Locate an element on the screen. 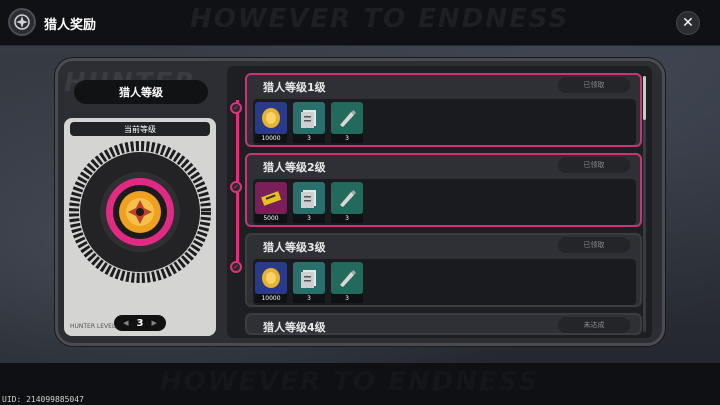 Image resolution: width=720 pixels, height=405 pixels. ticket-icon is located at coordinates (271, 198).